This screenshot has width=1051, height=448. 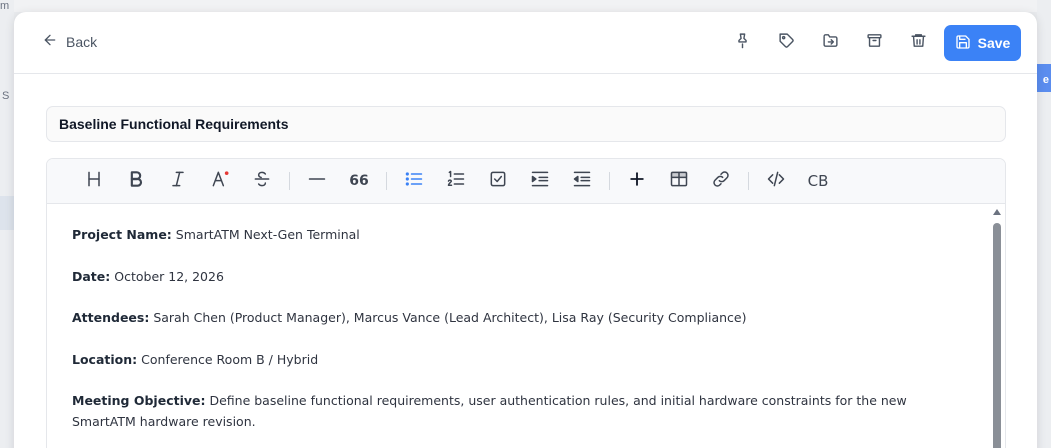 I want to click on code-block-label: CB, so click(x=818, y=181).